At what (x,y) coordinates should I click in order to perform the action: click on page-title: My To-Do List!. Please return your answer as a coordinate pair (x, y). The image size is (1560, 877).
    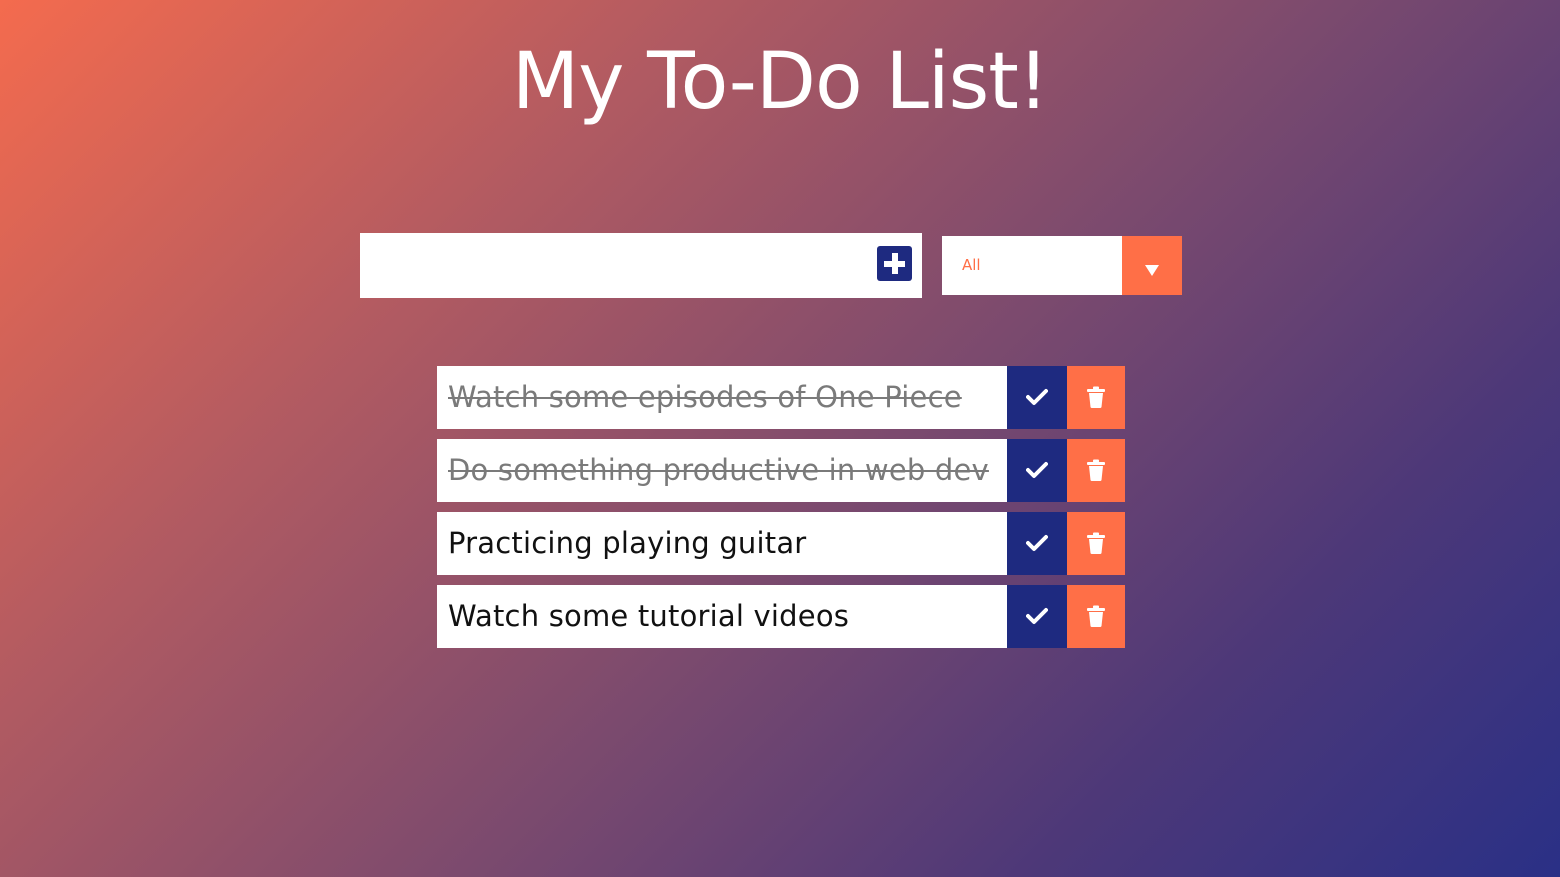
    Looking at the image, I should click on (780, 82).